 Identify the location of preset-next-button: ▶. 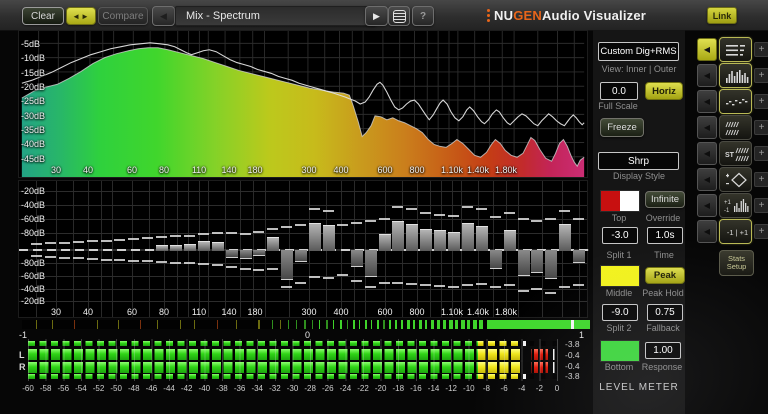
(376, 16).